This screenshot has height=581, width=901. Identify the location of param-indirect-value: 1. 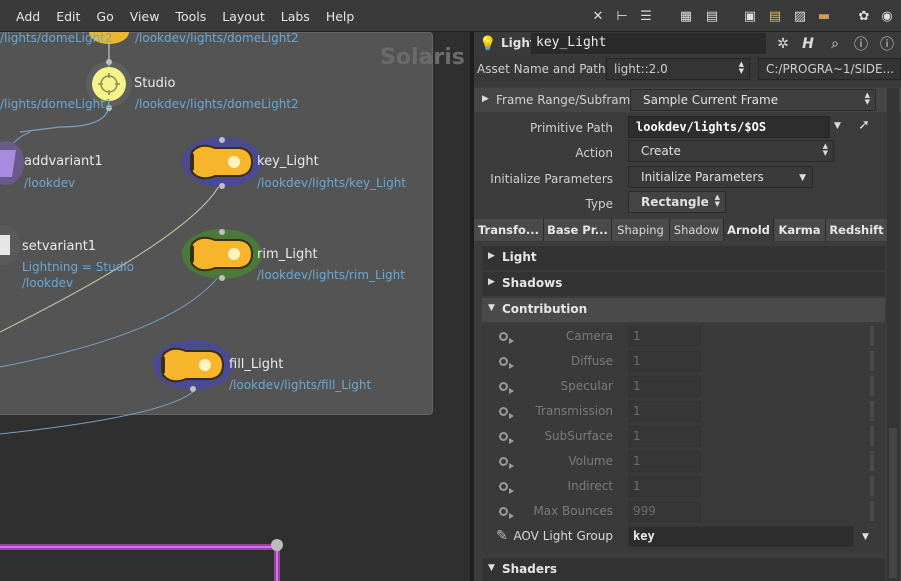
(664, 486).